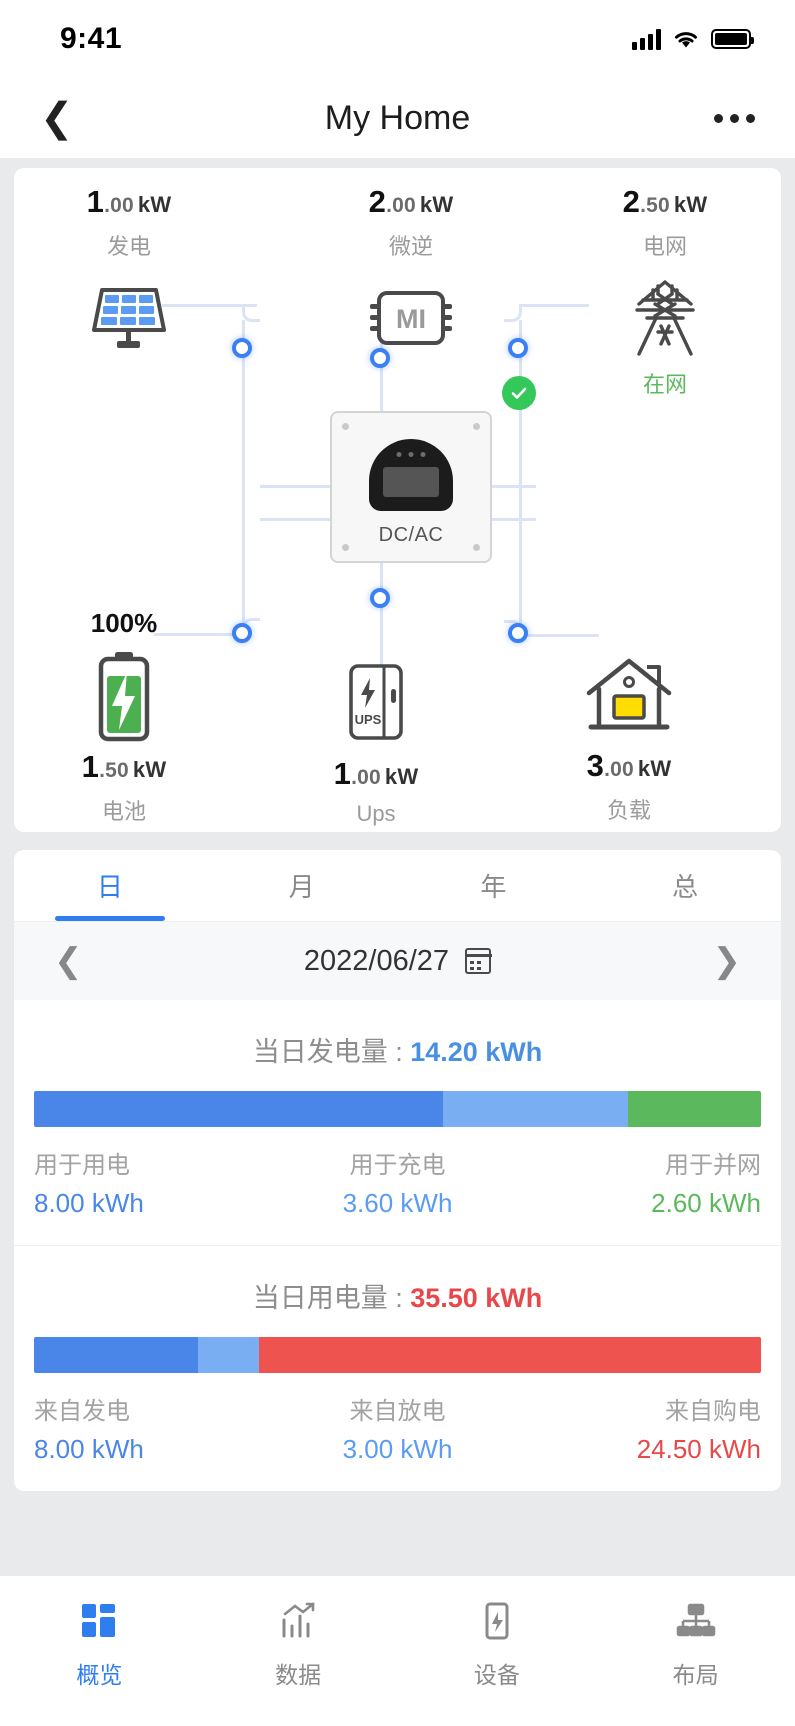 Image resolution: width=795 pixels, height=1726 pixels. What do you see at coordinates (696, 1621) in the screenshot?
I see `layout-tree-icon` at bounding box center [696, 1621].